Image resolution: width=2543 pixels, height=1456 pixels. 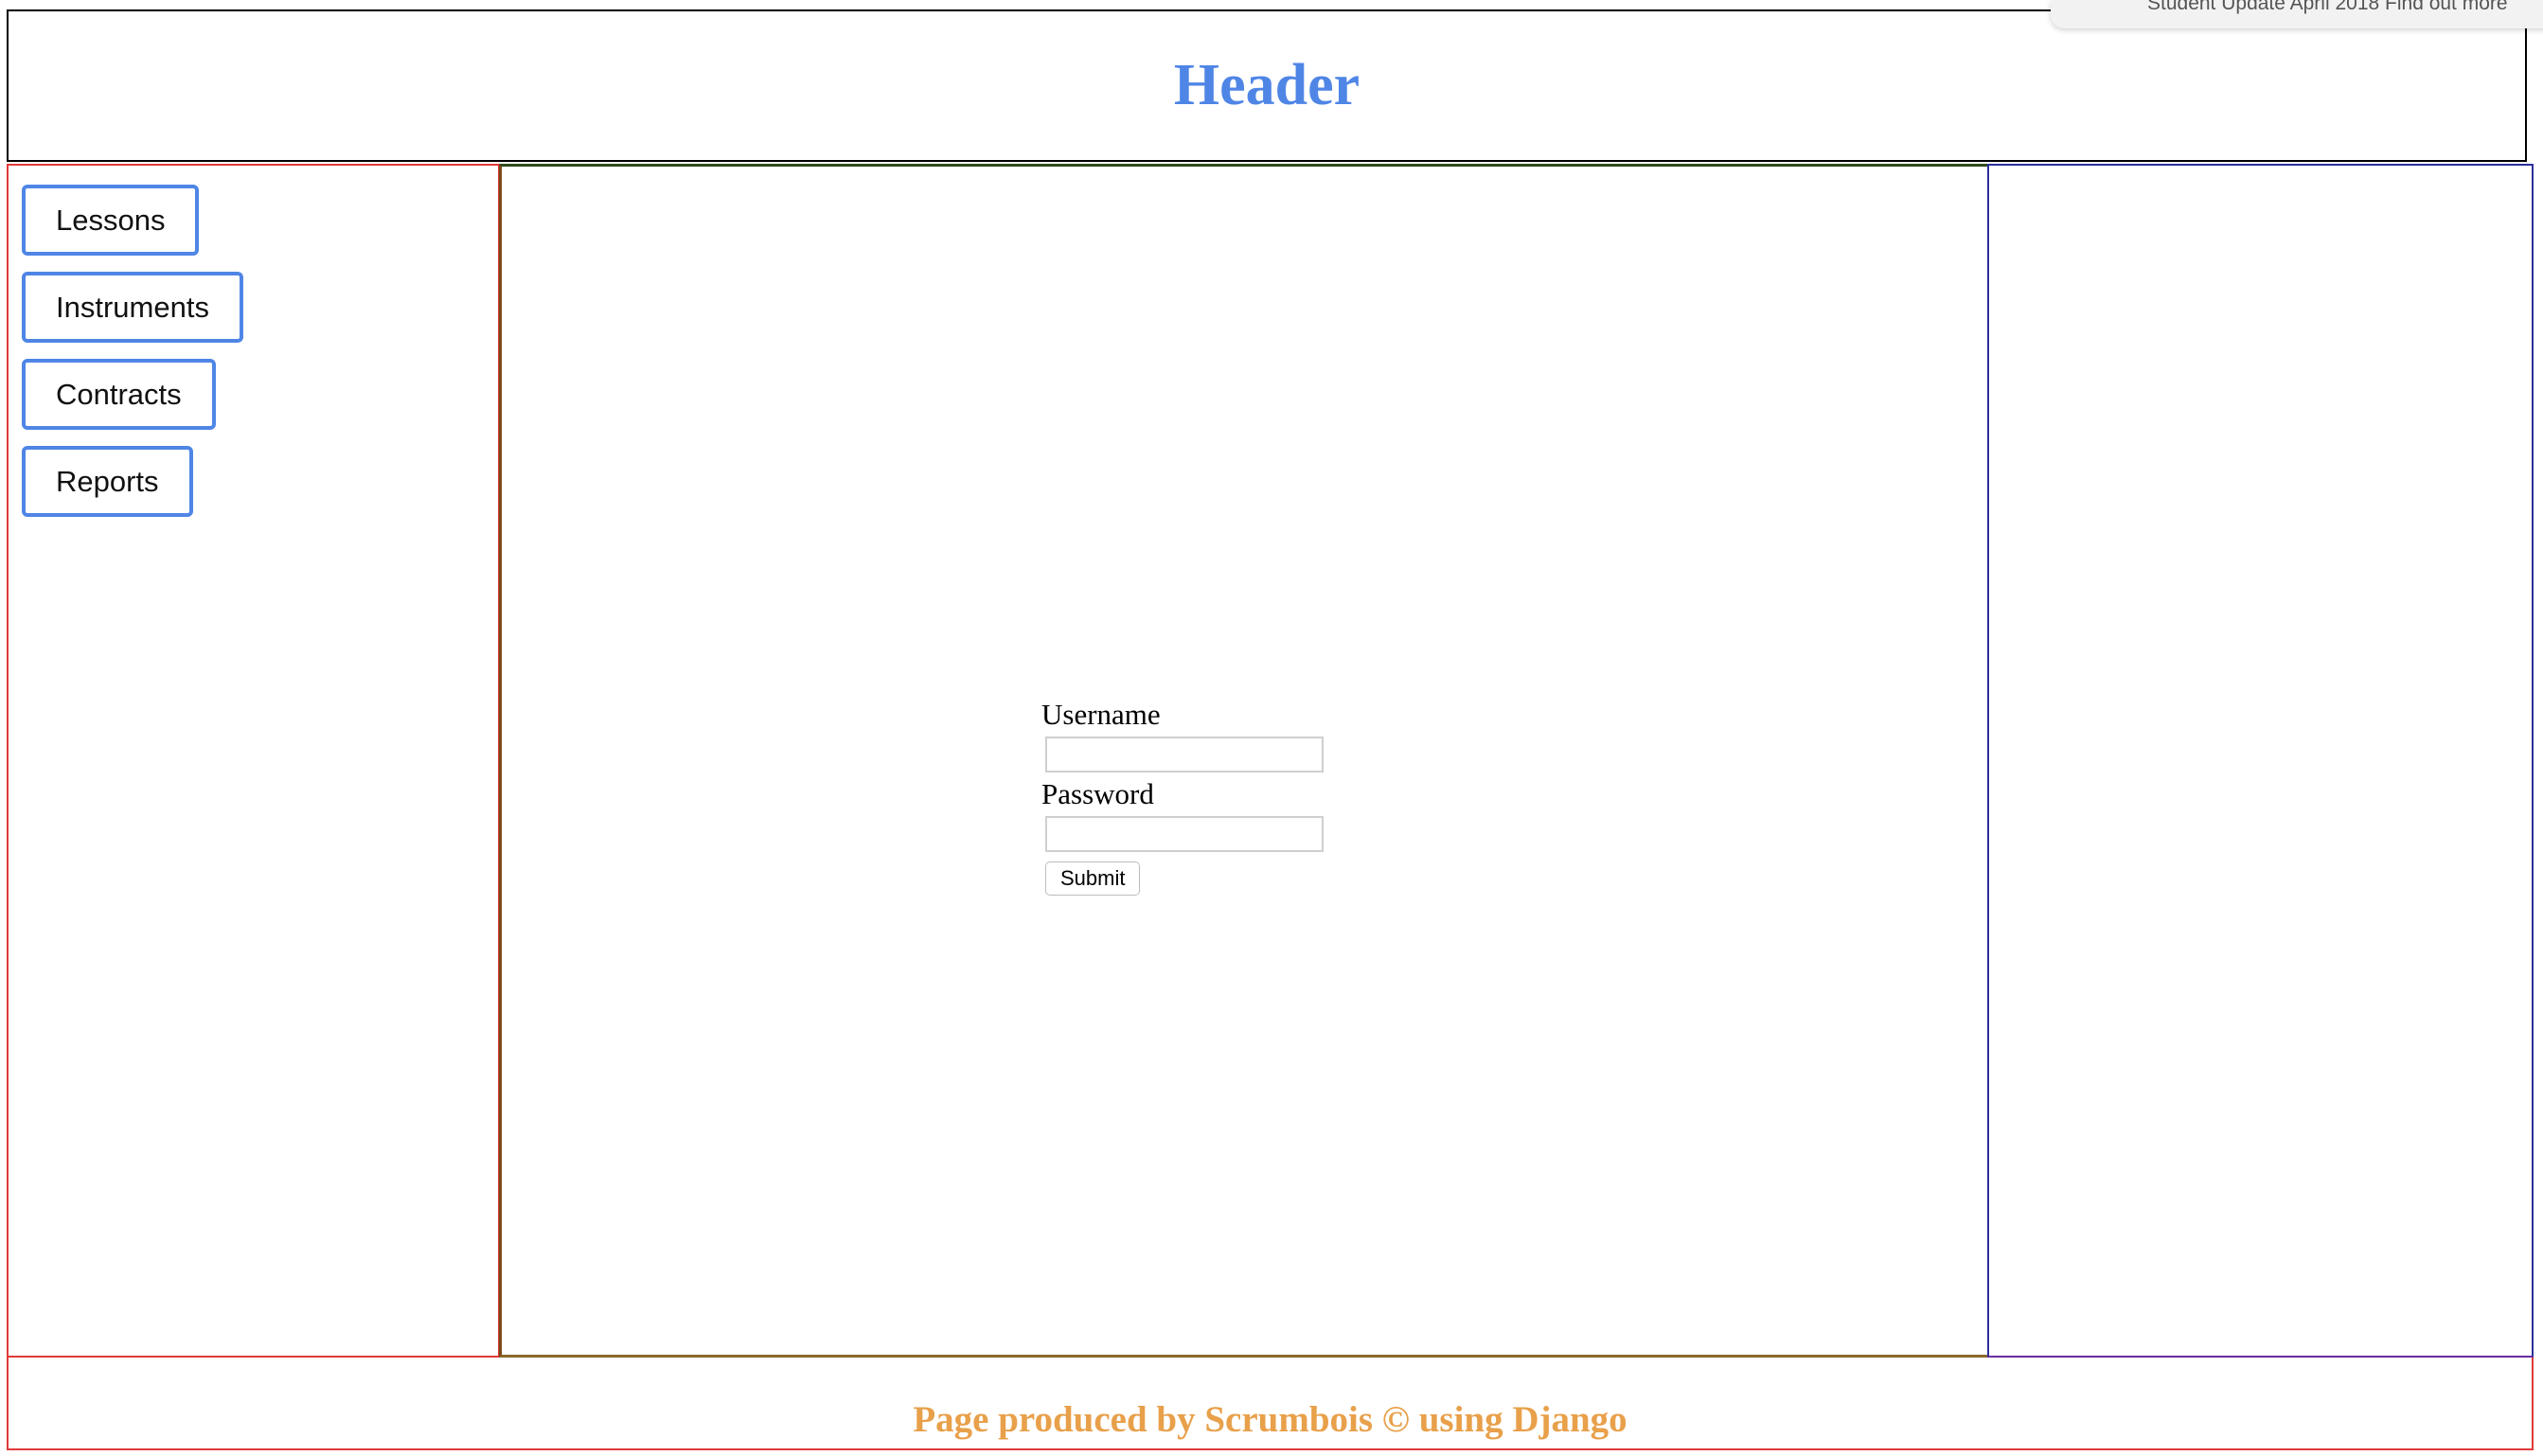 What do you see at coordinates (1184, 834) in the screenshot?
I see `password-field` at bounding box center [1184, 834].